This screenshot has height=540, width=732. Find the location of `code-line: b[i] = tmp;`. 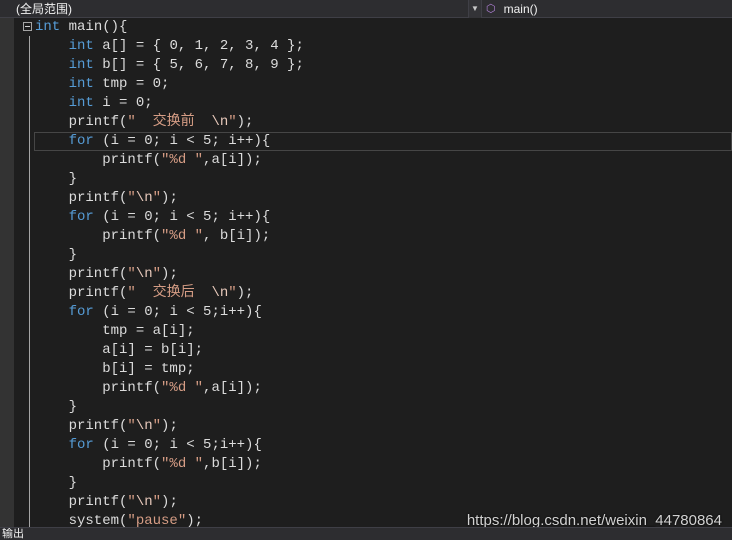

code-line: b[i] = tmp; is located at coordinates (169, 369).